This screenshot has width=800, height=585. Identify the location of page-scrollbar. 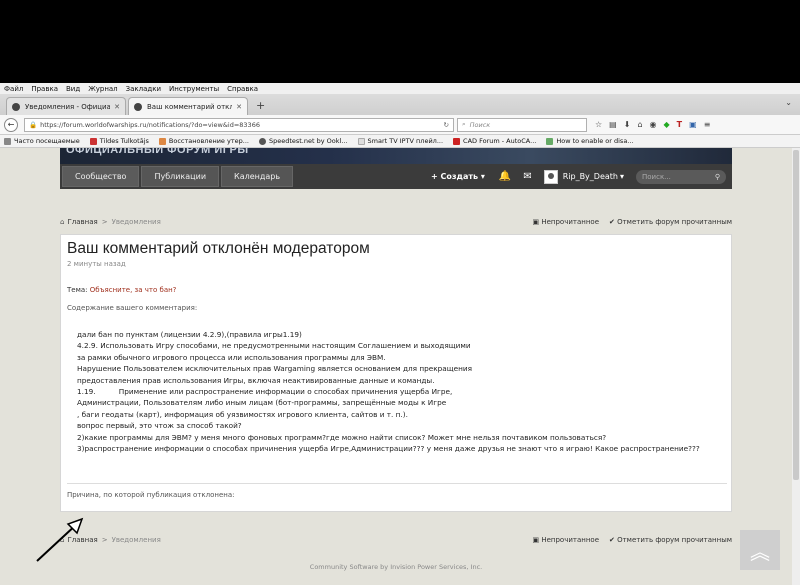
(796, 366).